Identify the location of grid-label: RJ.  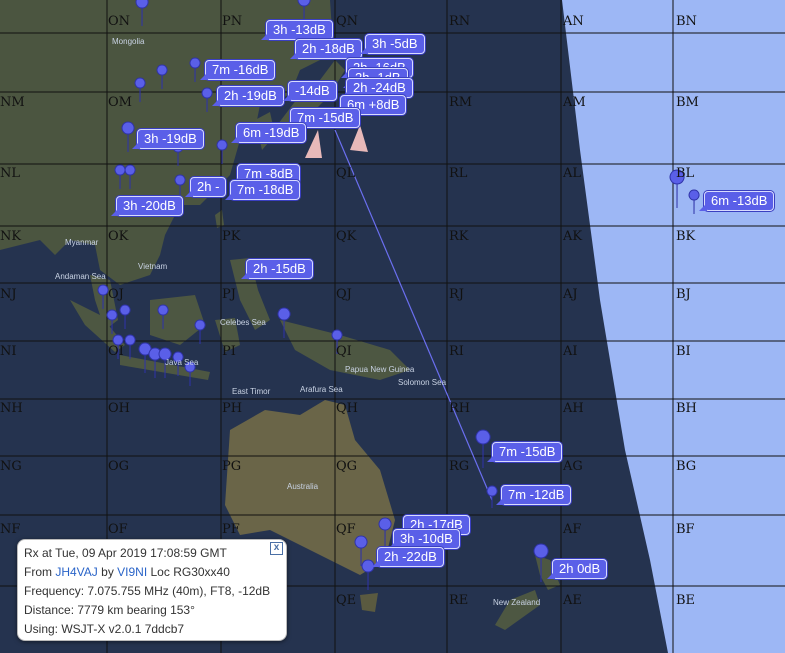
(456, 294).